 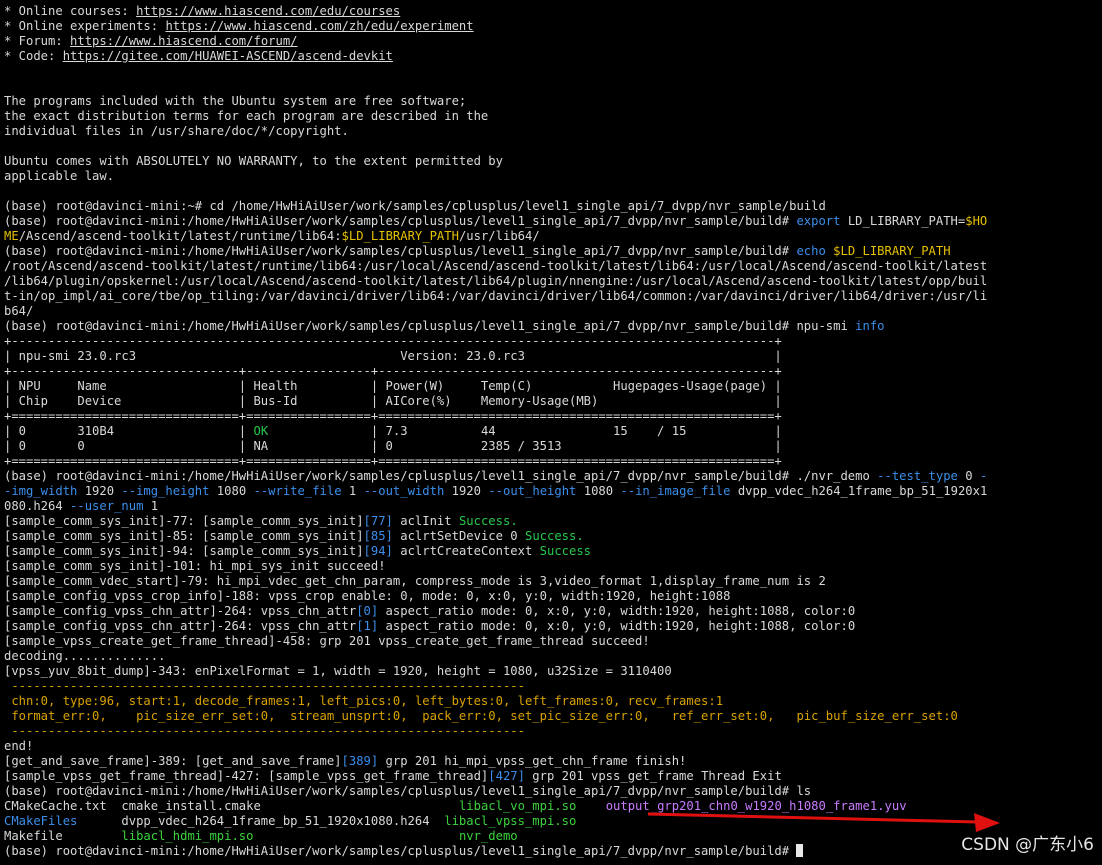 What do you see at coordinates (458, 536) in the screenshot?
I see `terminal-text: aclrtSetDevice 0` at bounding box center [458, 536].